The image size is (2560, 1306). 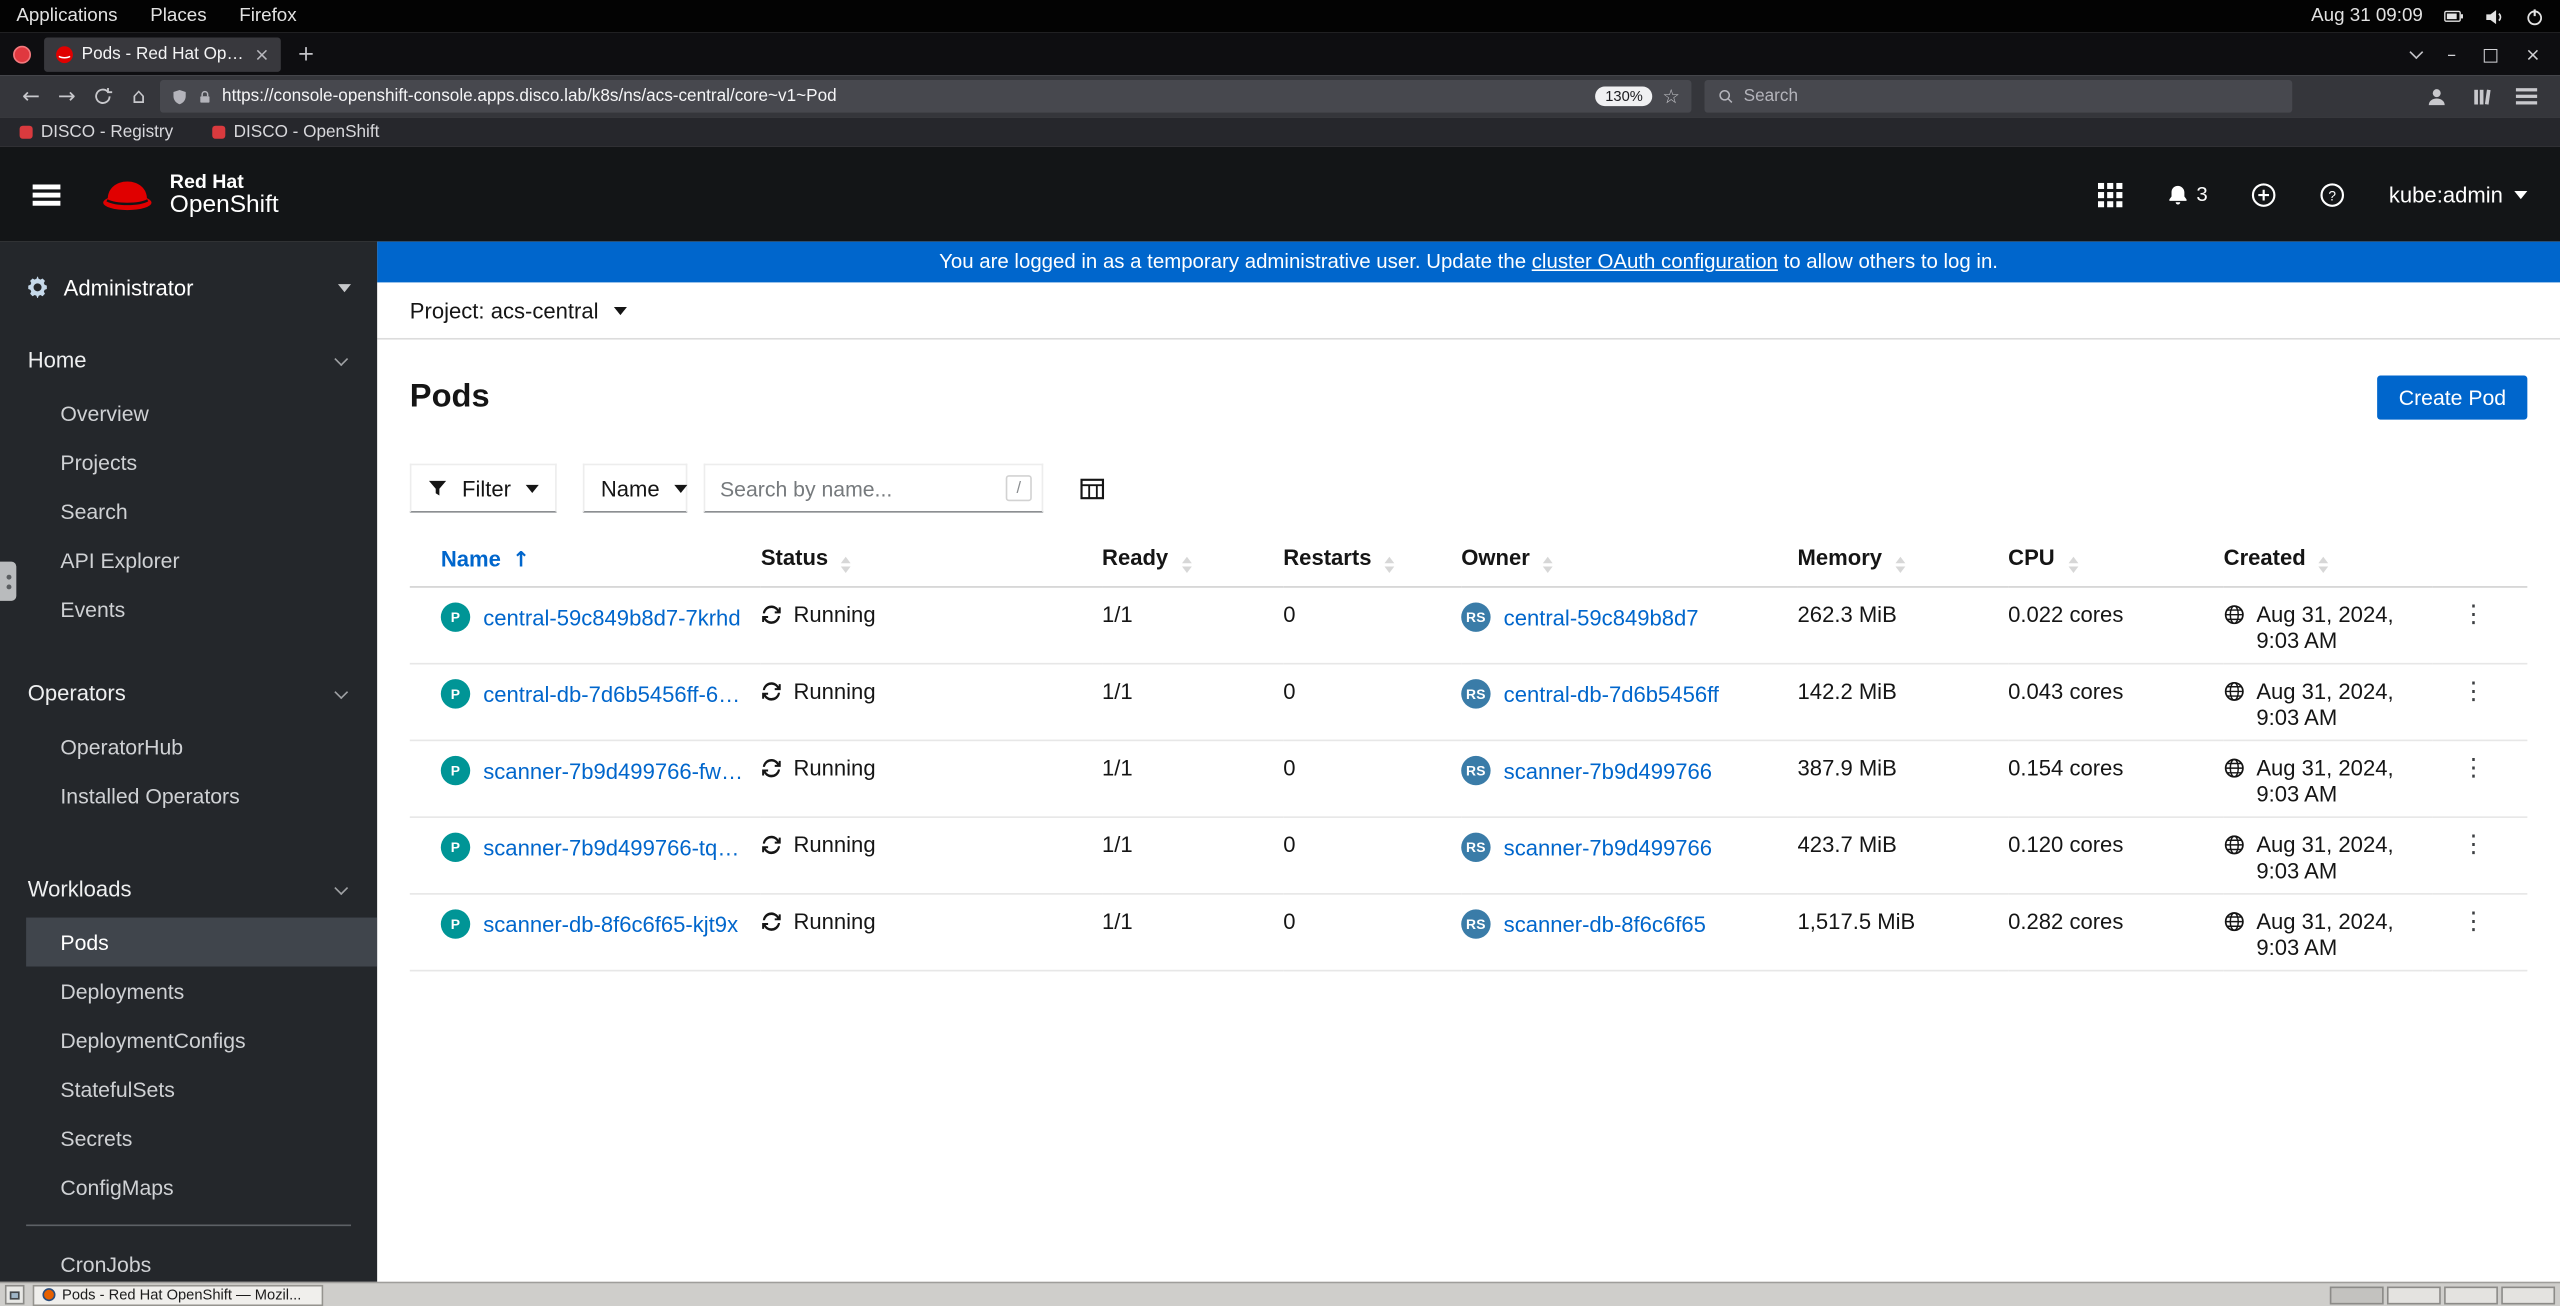 What do you see at coordinates (295, 132) in the screenshot?
I see `bookmark-disco-openshift: DISCO - OpenShift` at bounding box center [295, 132].